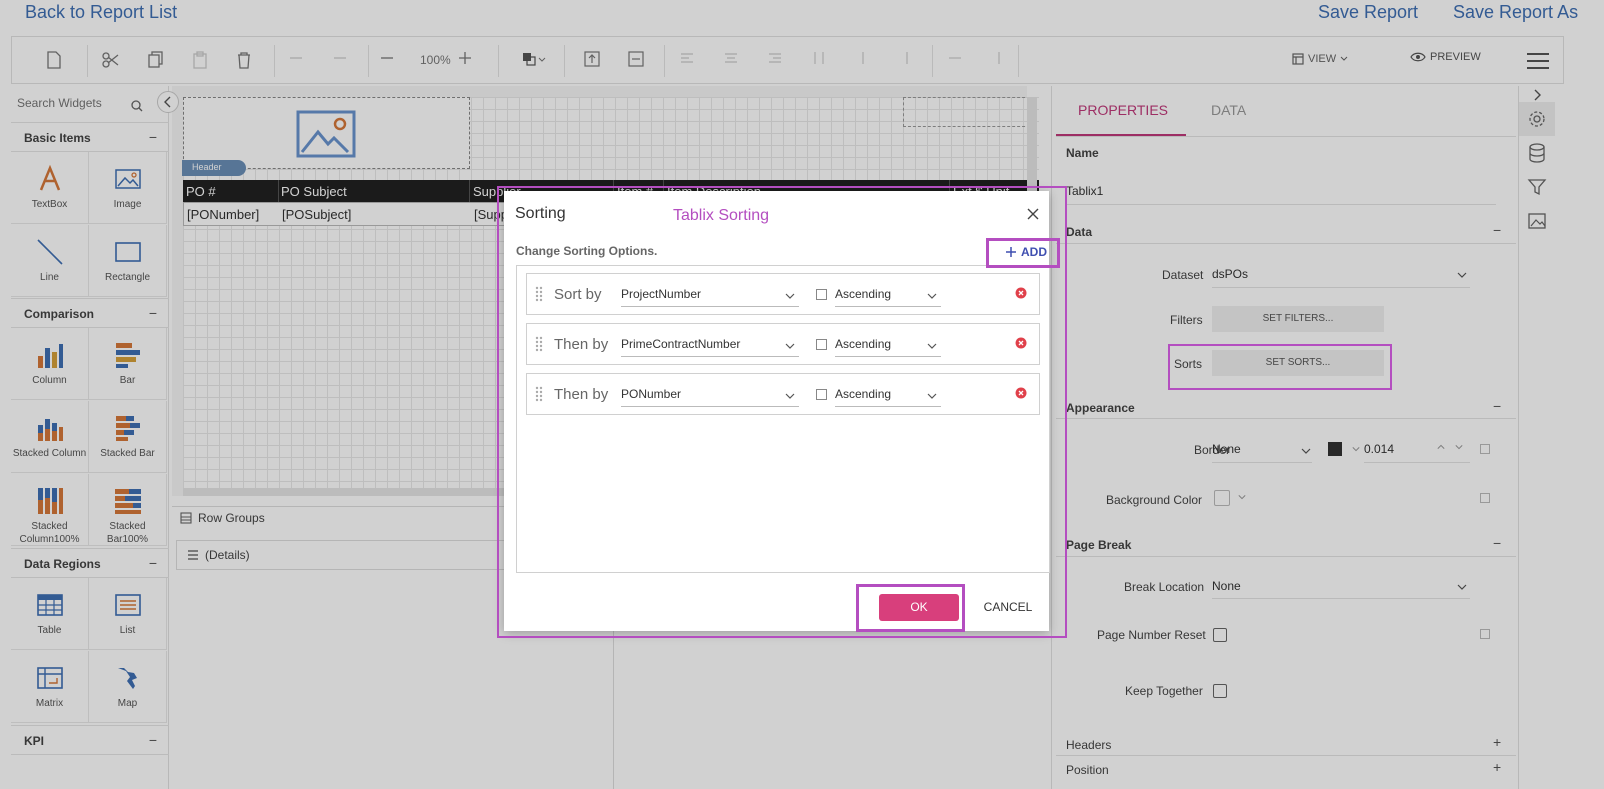 The width and height of the screenshot is (1604, 789). I want to click on annotation-highlight-add, so click(1023, 253).